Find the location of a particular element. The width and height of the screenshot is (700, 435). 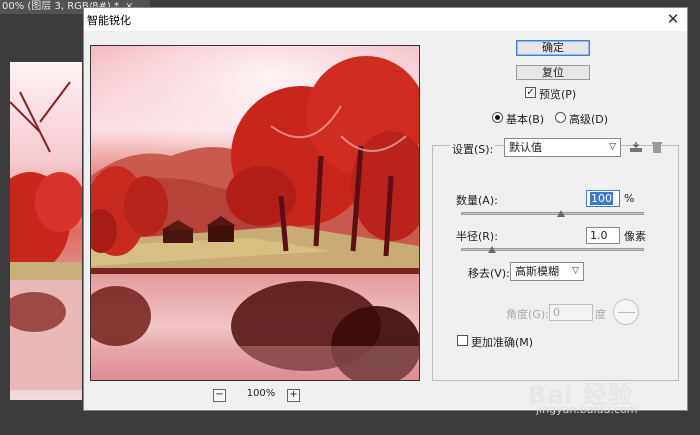

amount-label: 数量(A): is located at coordinates (477, 200).